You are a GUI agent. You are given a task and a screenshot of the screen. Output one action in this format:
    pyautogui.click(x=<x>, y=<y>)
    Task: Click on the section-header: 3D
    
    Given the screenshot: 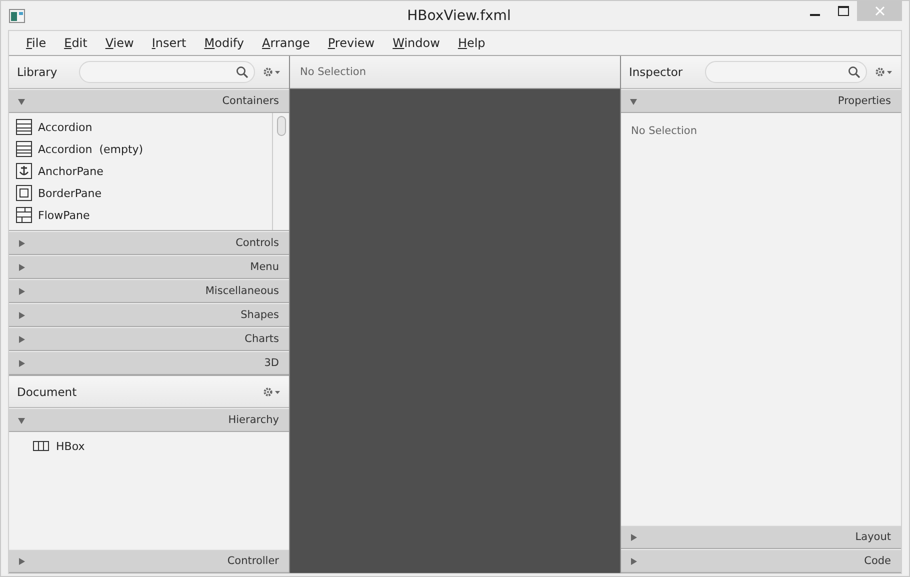 What is the action you would take?
    pyautogui.click(x=149, y=363)
    